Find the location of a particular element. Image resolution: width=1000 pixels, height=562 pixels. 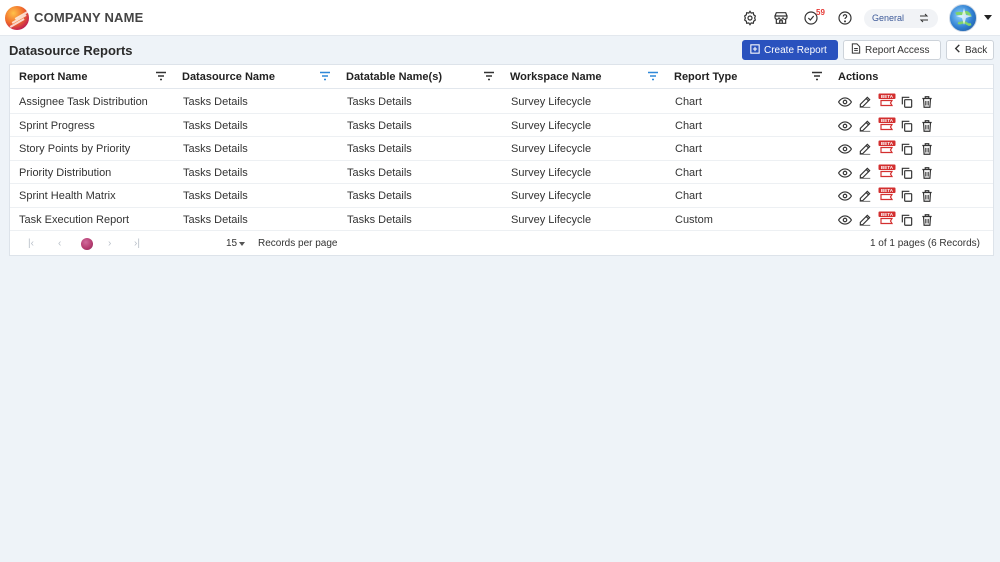

top-bar: COMPANY NAME 59 General is located at coordinates (500, 18).